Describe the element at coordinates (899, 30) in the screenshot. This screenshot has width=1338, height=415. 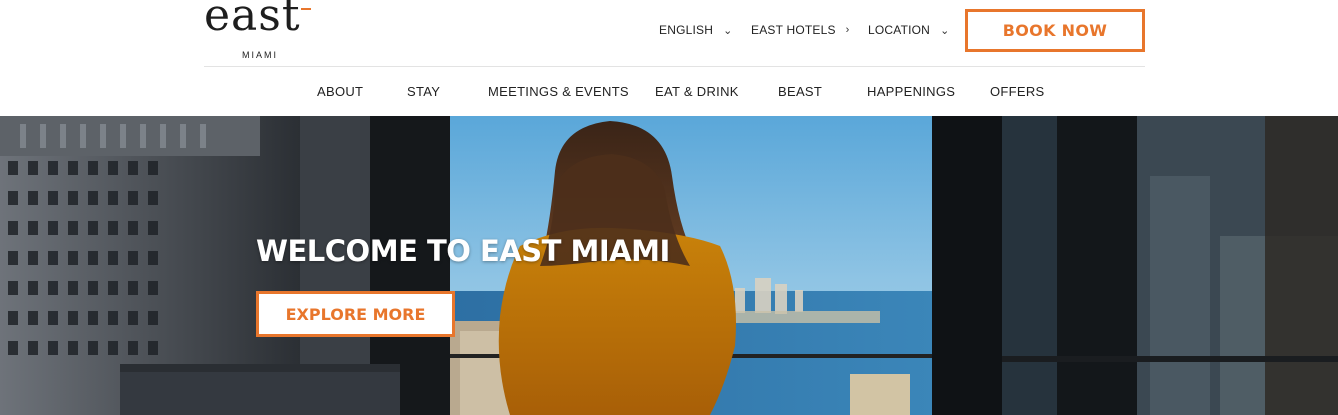
I see `location-label: LOCATION` at that location.